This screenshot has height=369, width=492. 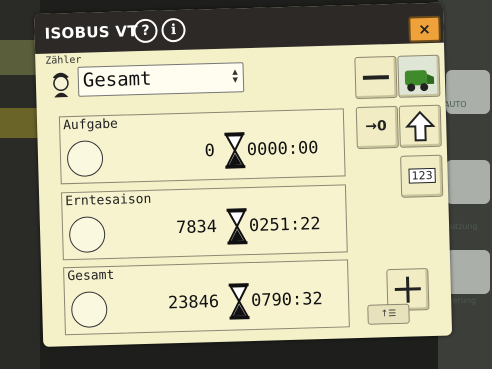 I want to click on help-icon: ?, so click(x=145, y=31).